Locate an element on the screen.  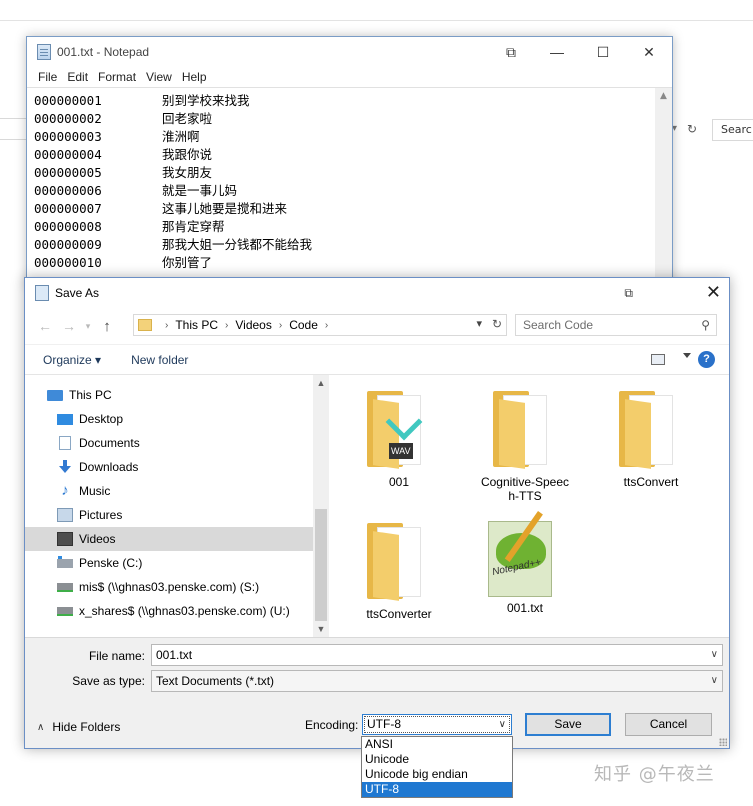
file-name: ttsConverter is located at coordinates (399, 614).